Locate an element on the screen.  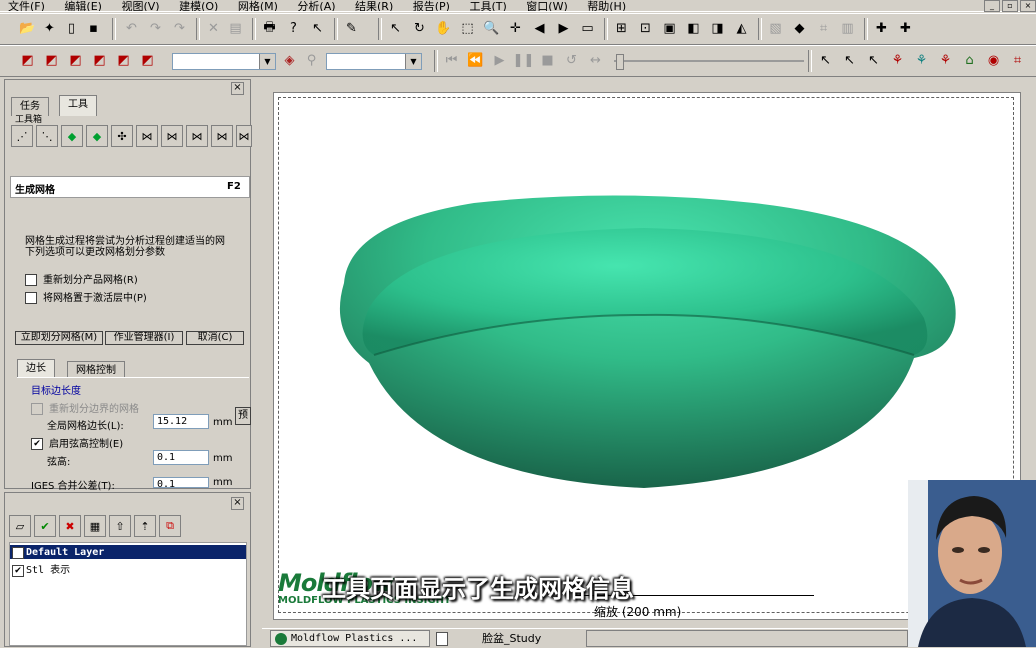
cube-red-2-icon: ◩ is located at coordinates (51, 60).